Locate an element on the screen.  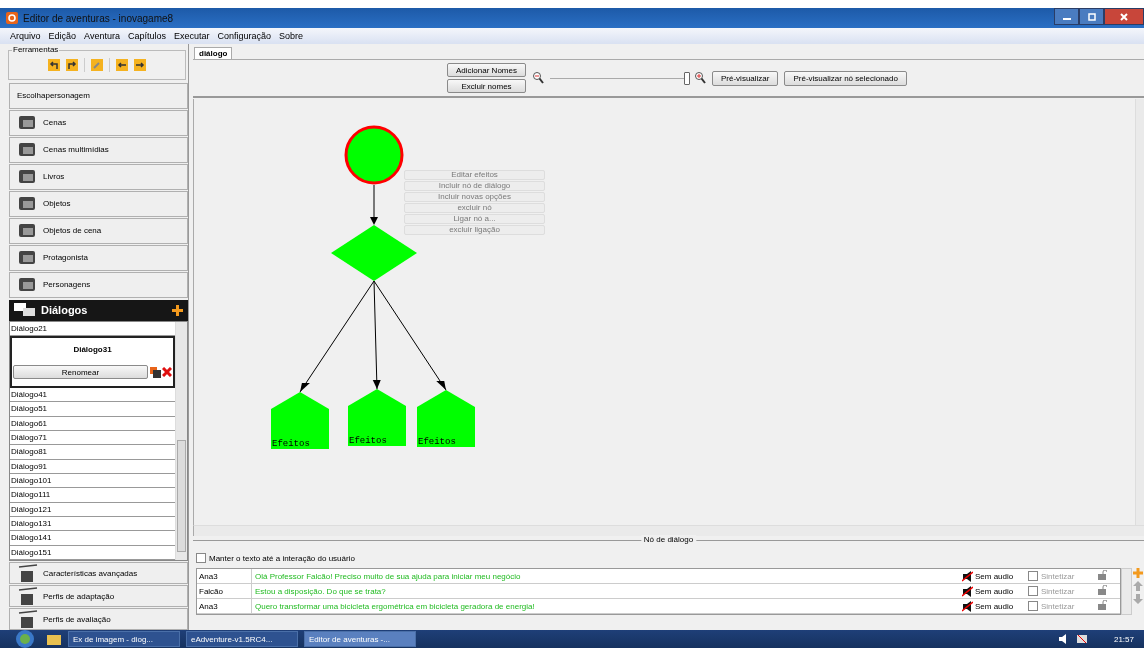
tab: diálogo is located at coordinates (213, 53).